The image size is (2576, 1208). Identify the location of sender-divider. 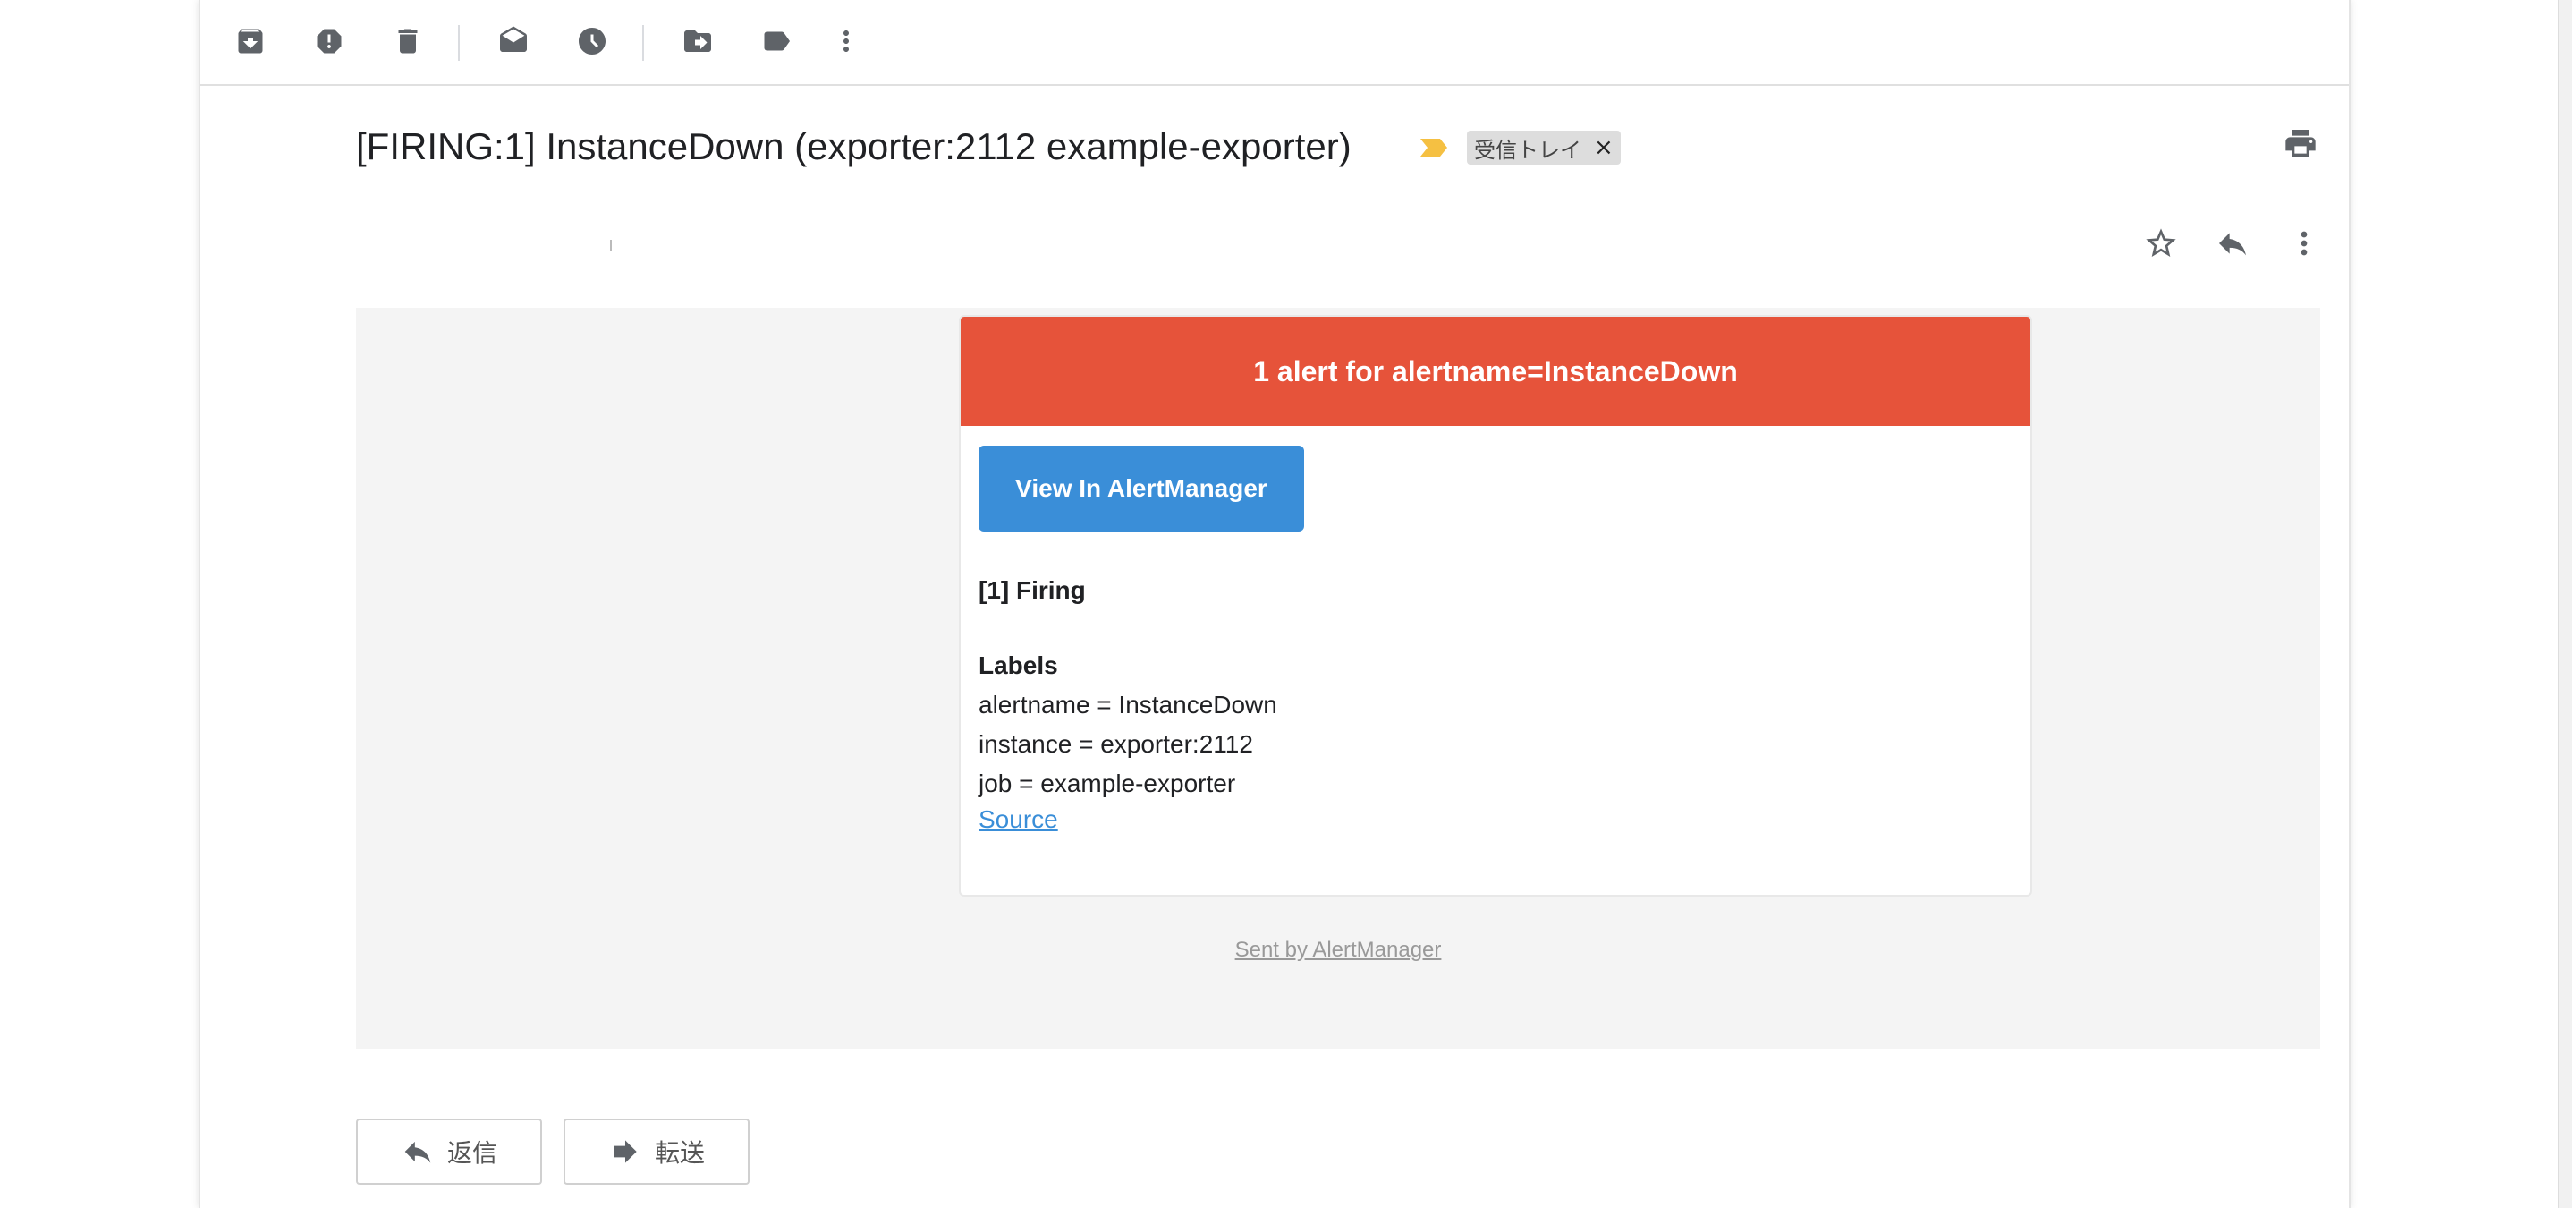
(611, 246).